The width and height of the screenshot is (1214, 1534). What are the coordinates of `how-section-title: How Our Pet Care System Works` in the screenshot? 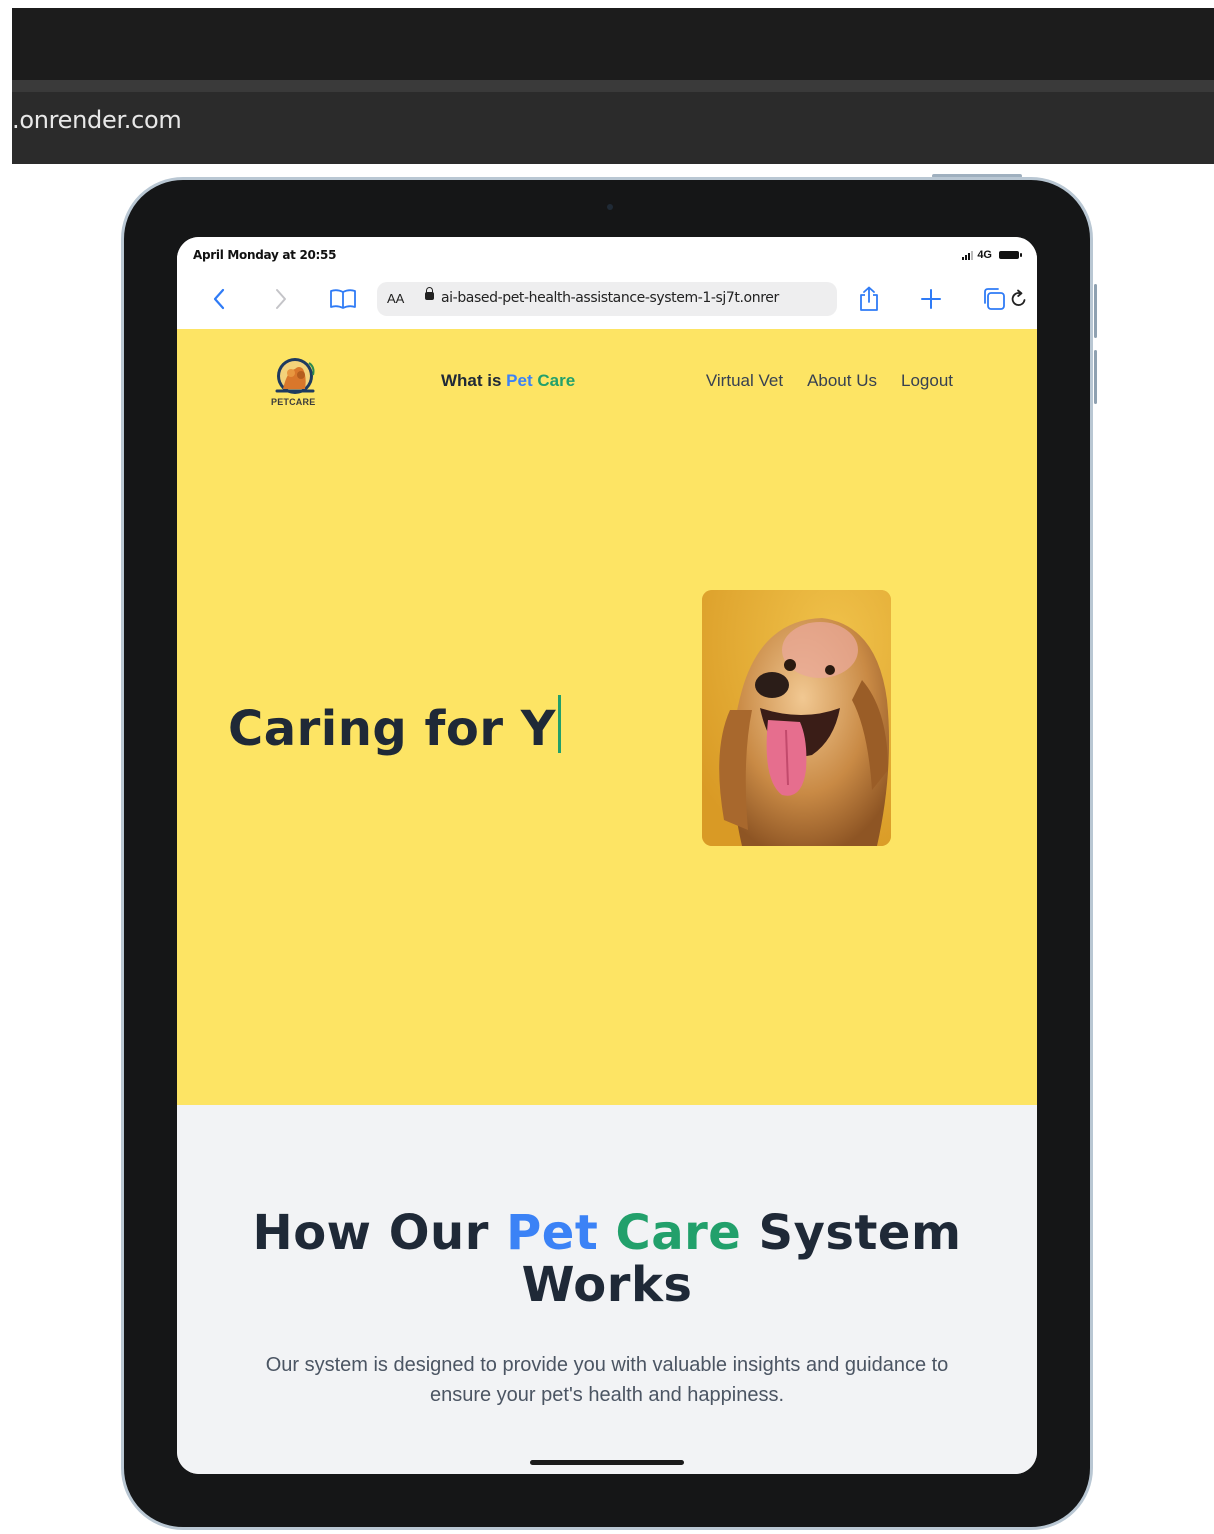 It's located at (607, 1259).